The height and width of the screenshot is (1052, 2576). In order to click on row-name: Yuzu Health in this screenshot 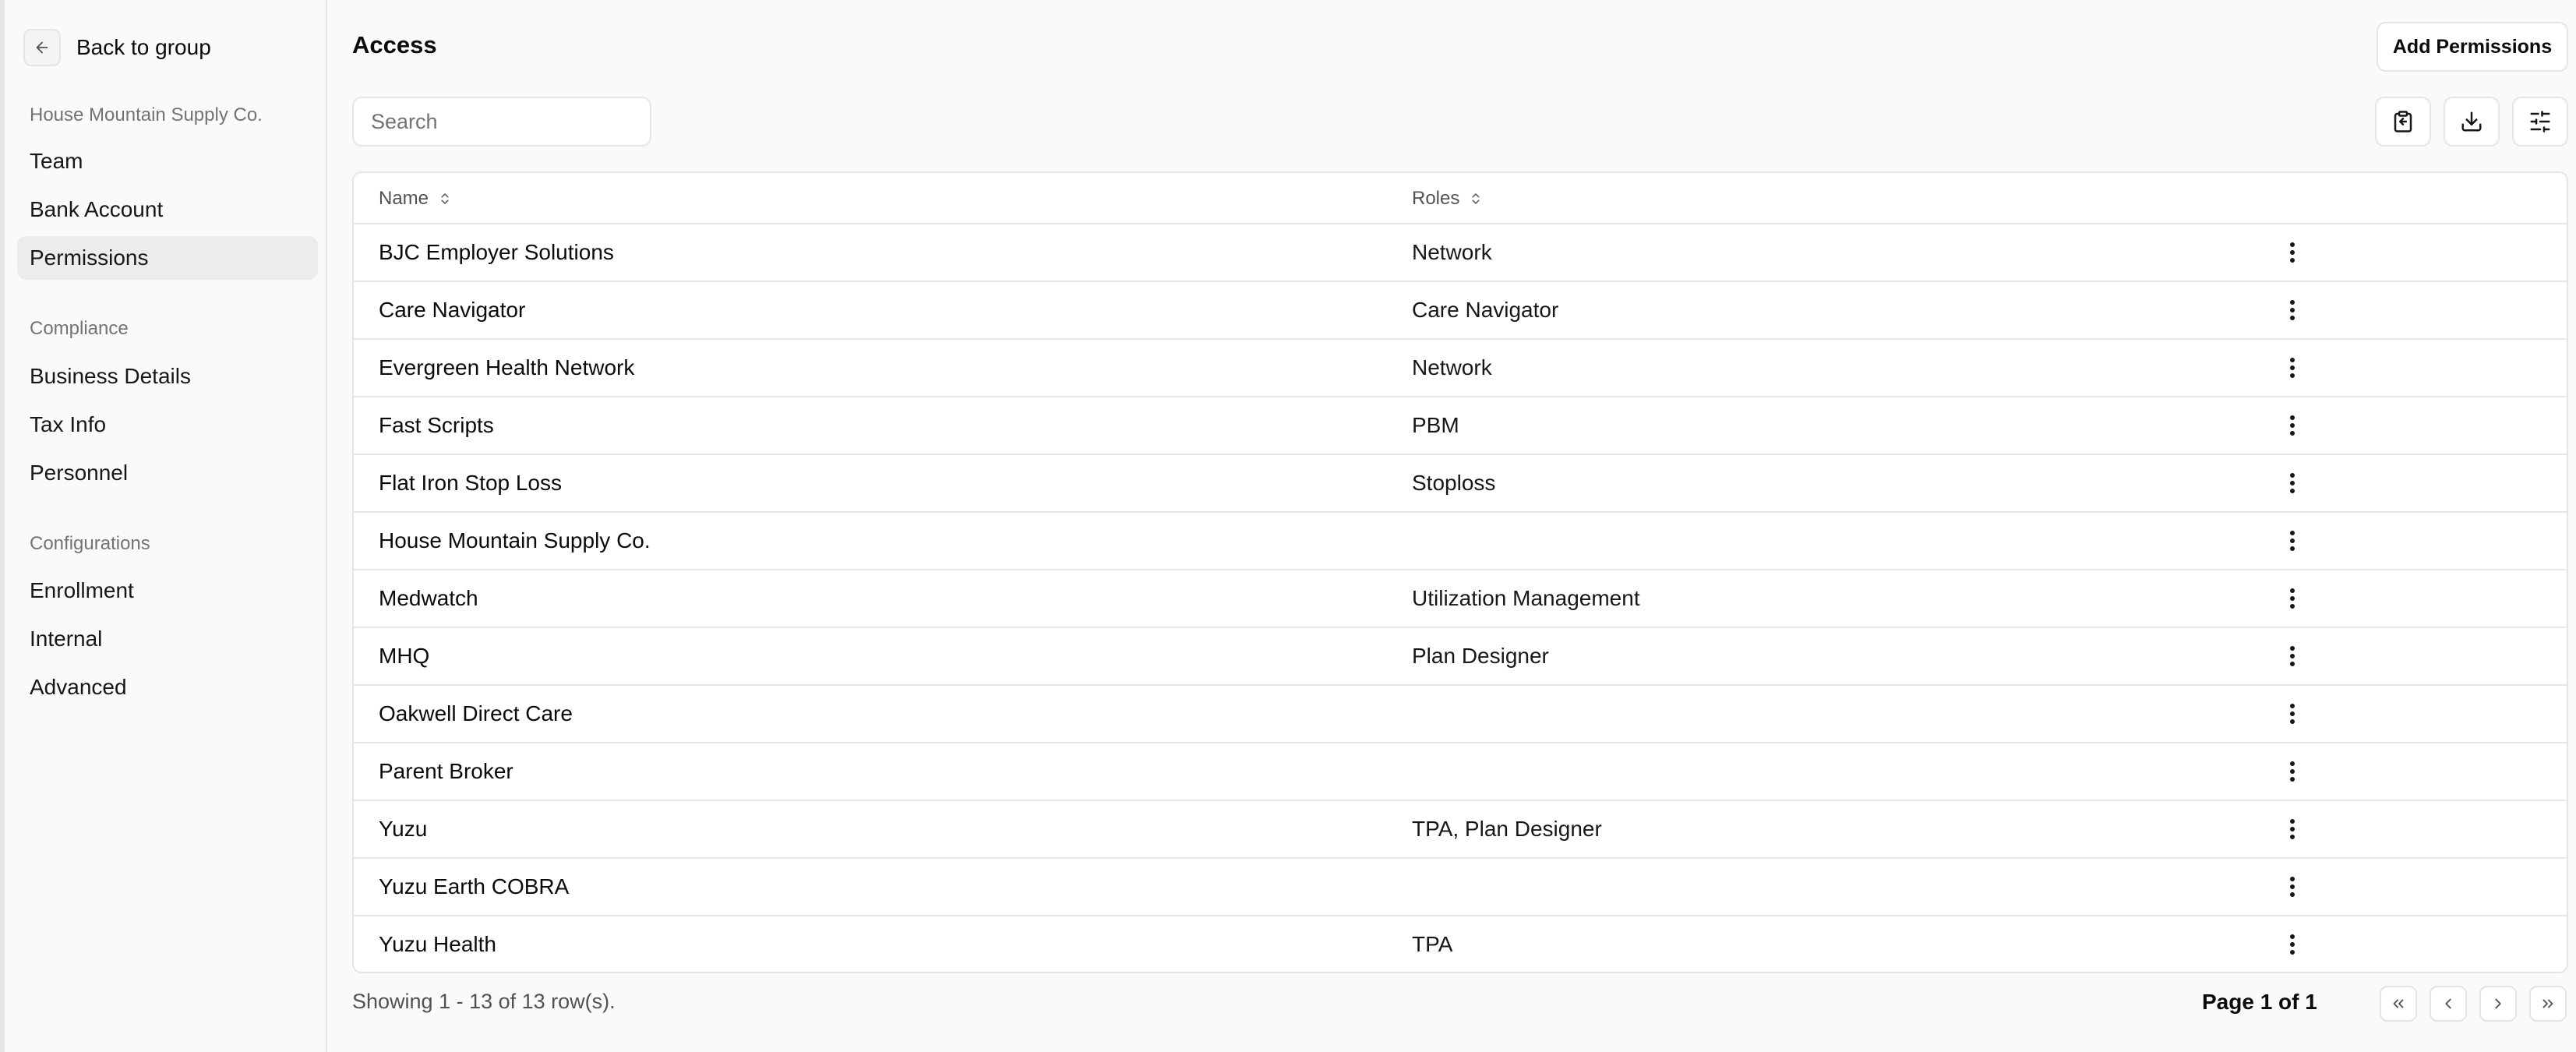, I will do `click(437, 944)`.